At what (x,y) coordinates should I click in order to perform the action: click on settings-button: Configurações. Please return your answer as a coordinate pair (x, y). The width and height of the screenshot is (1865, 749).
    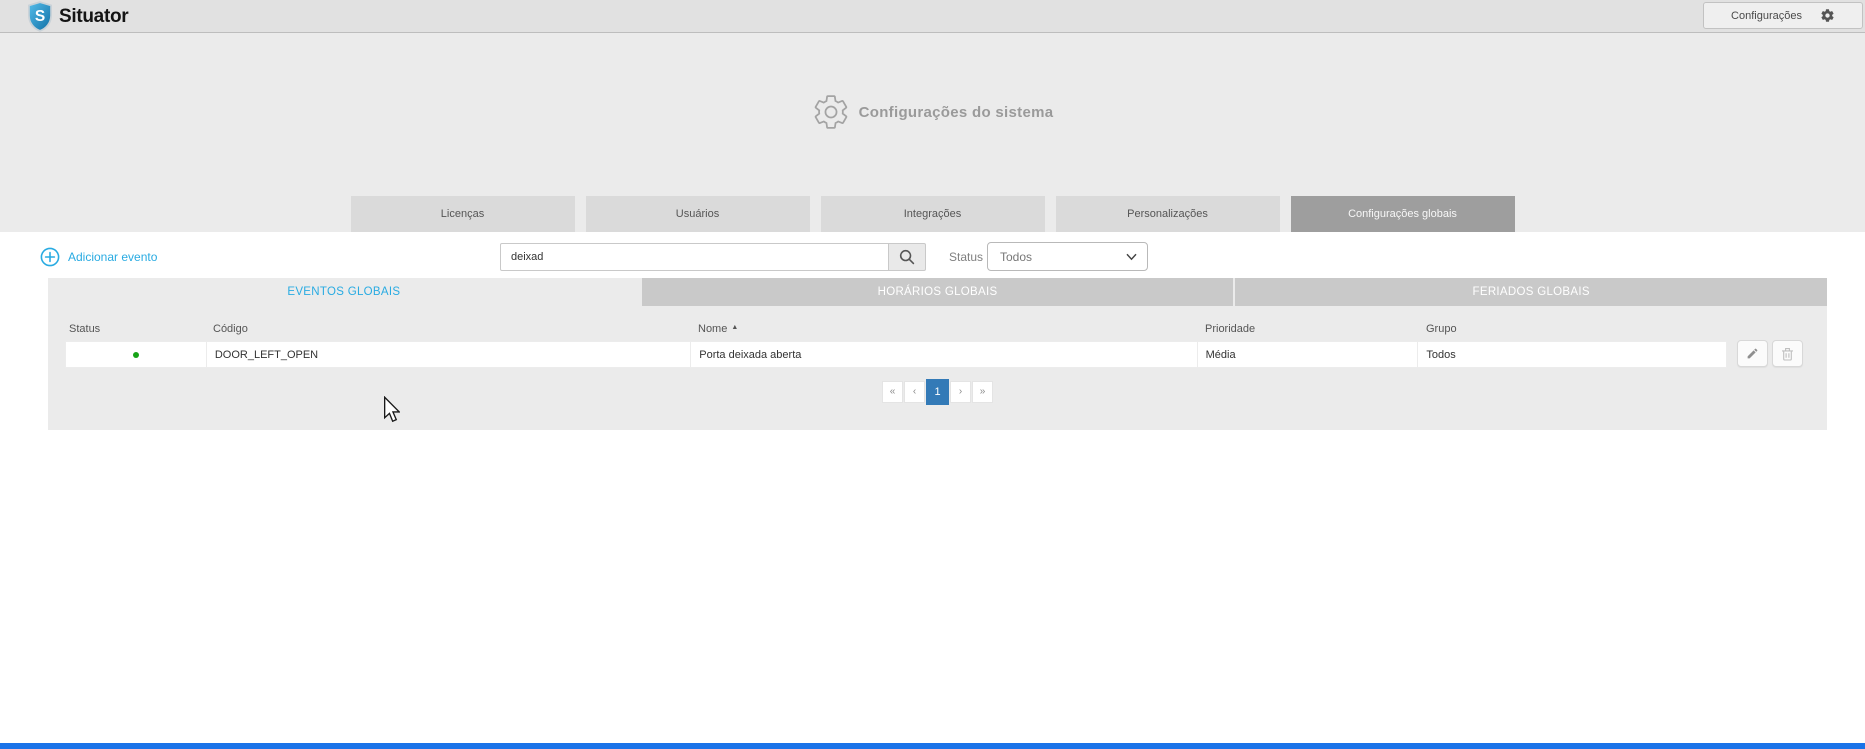
    Looking at the image, I should click on (1783, 15).